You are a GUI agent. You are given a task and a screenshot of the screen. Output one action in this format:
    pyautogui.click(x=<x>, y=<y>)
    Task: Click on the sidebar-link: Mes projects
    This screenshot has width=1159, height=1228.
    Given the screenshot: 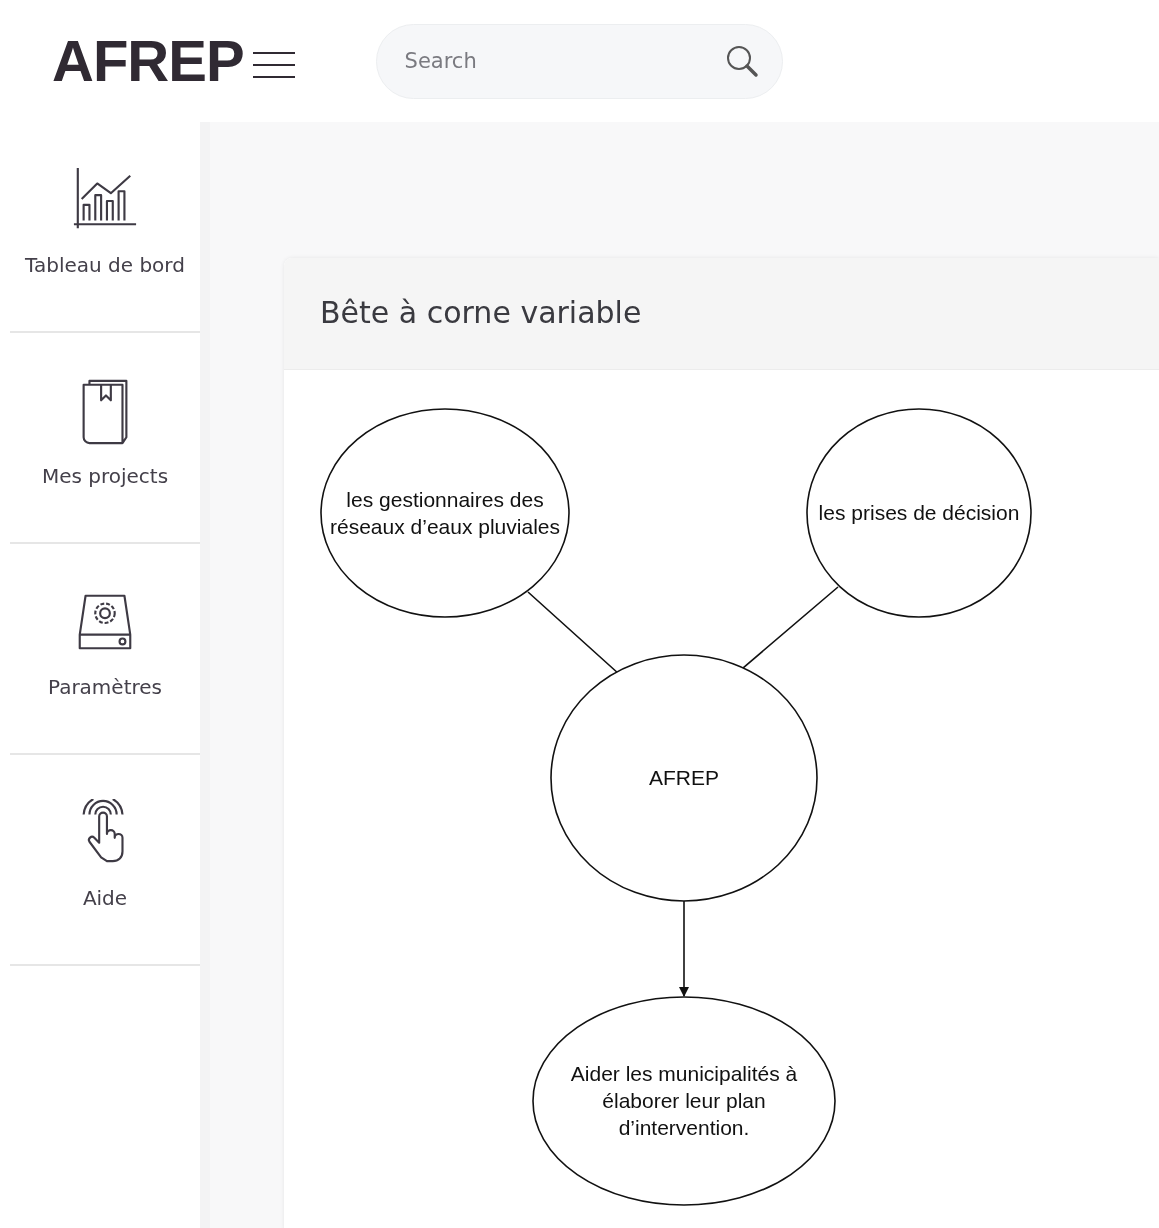 What is the action you would take?
    pyautogui.click(x=105, y=476)
    